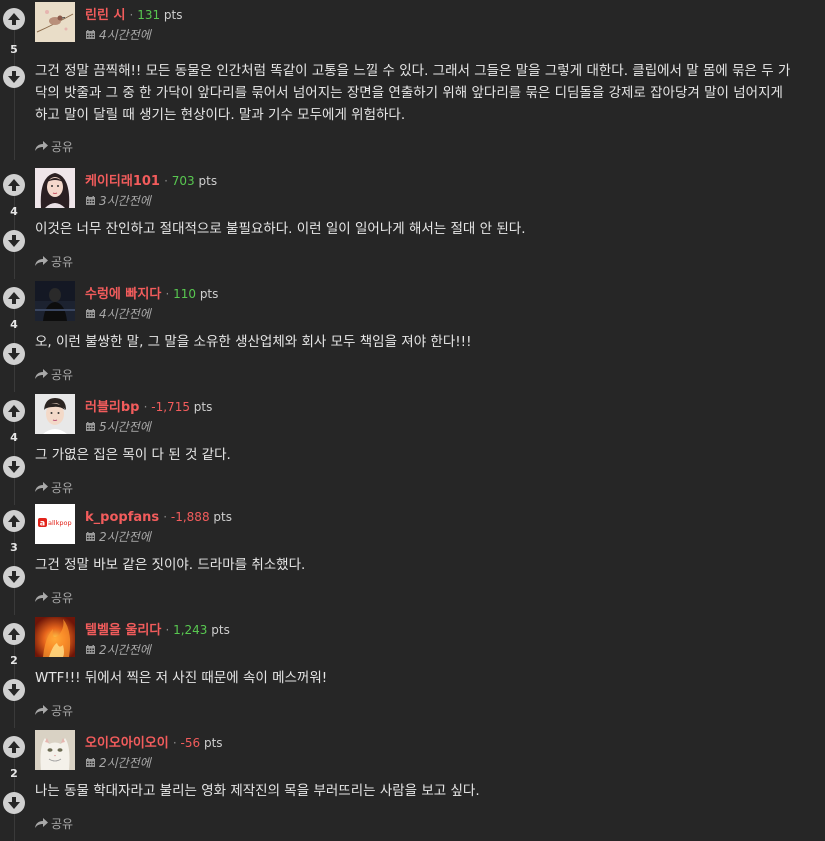 Image resolution: width=825 pixels, height=841 pixels. I want to click on author-line: 러블리bp · -1,715 pts, so click(148, 407).